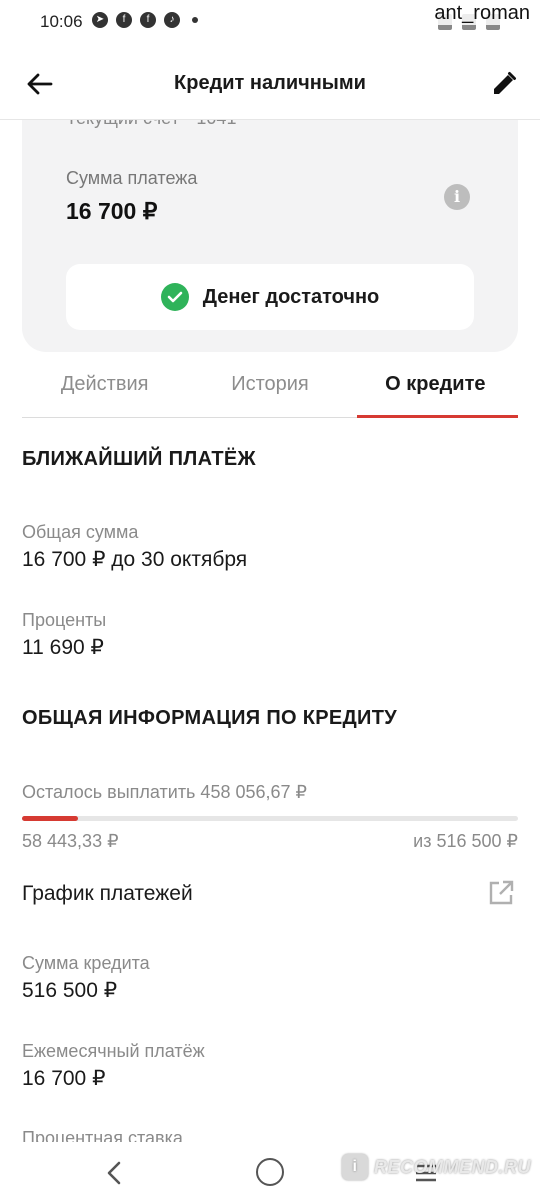  What do you see at coordinates (100, 20) in the screenshot?
I see `telegram-icon: ➤` at bounding box center [100, 20].